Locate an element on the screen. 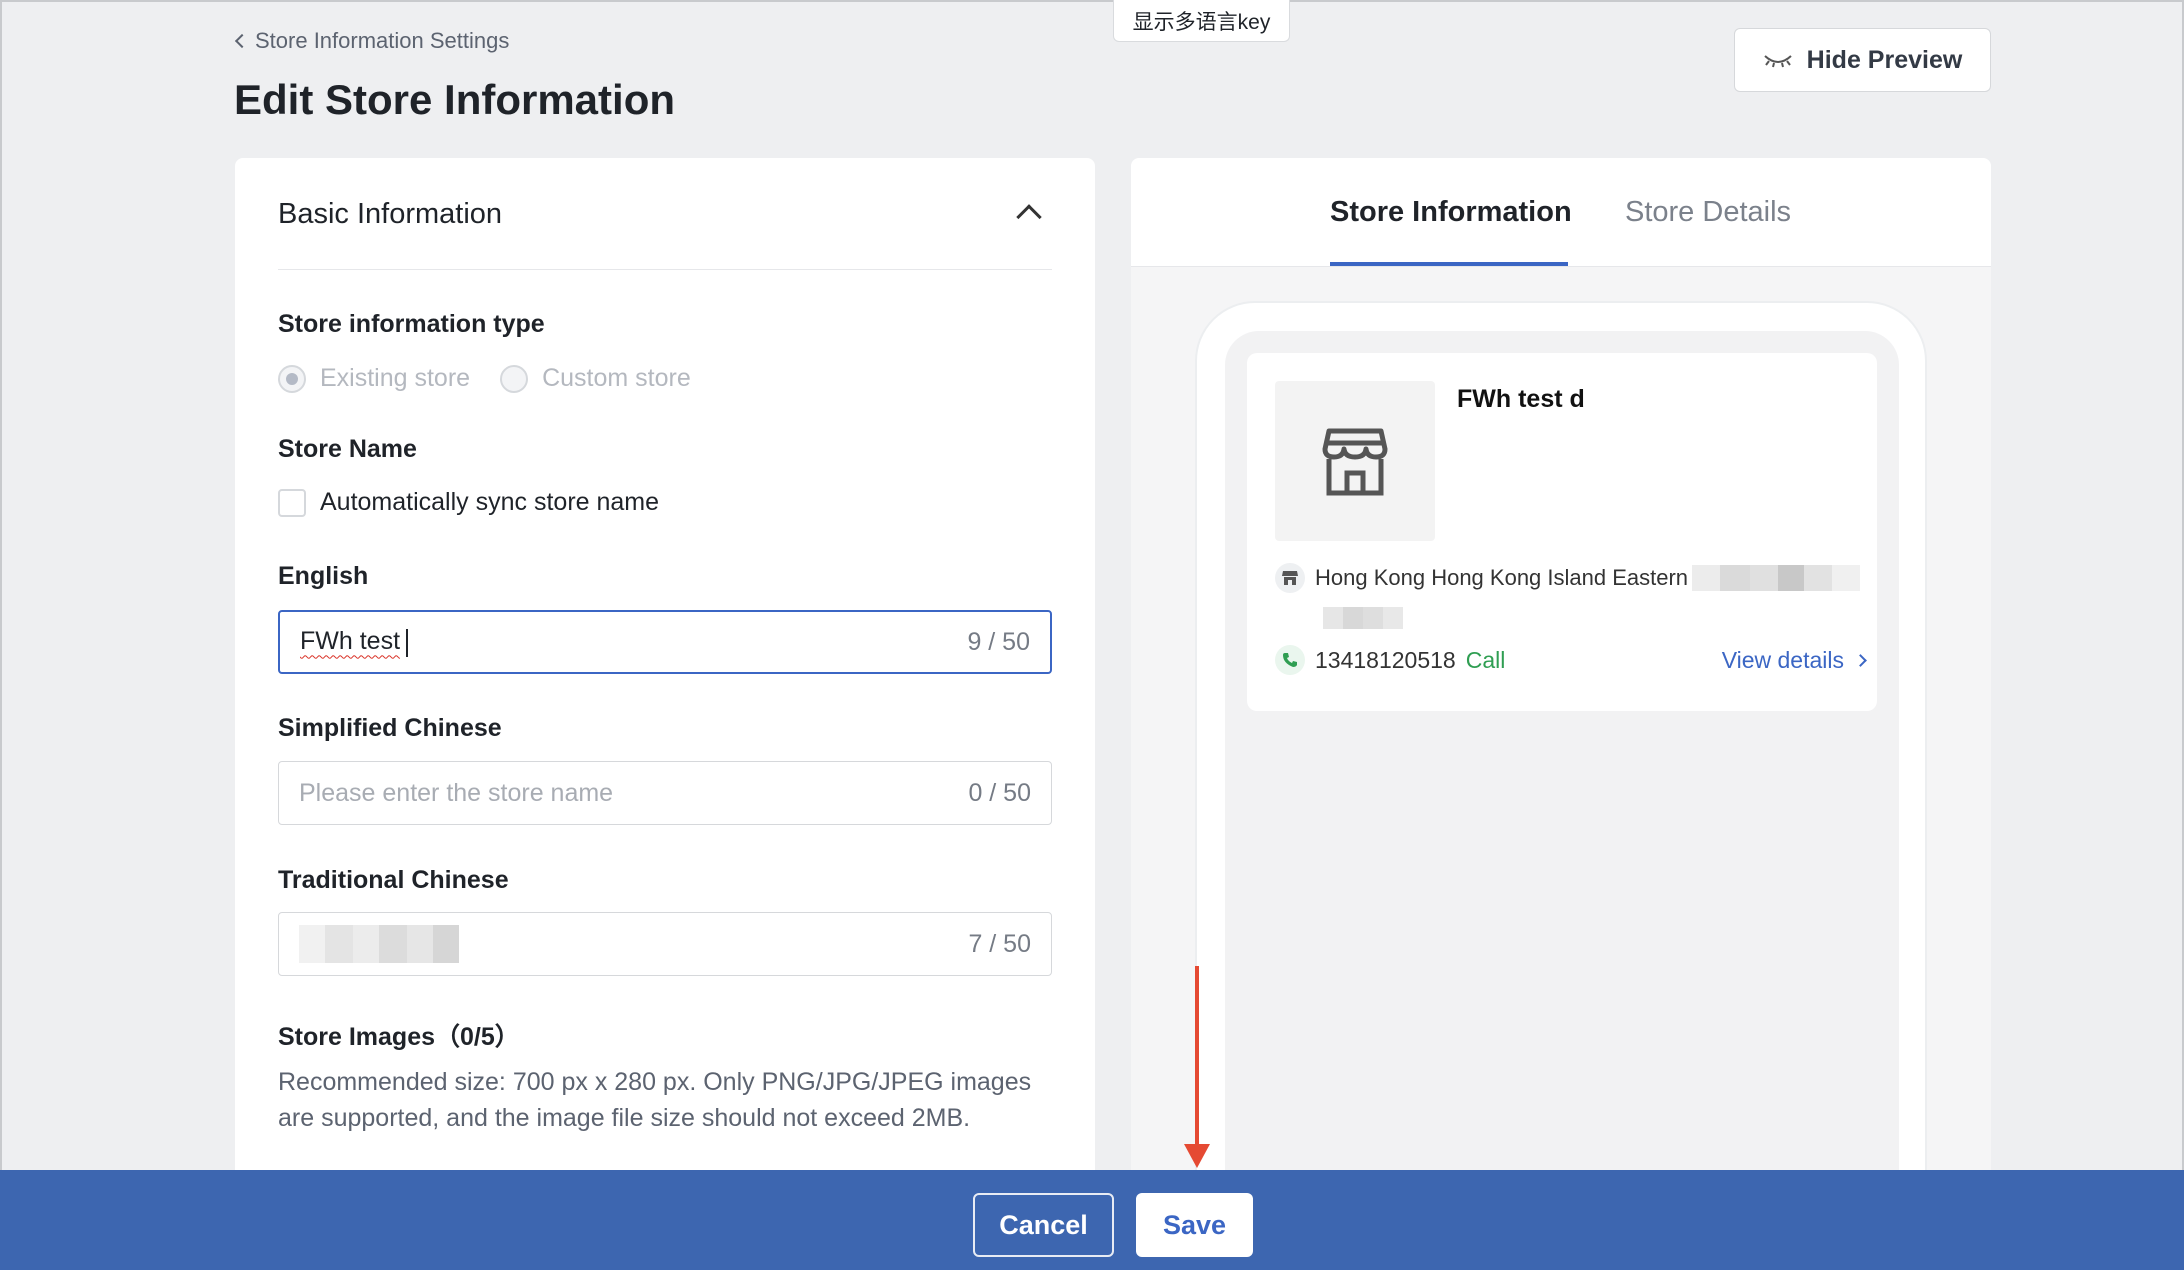 The width and height of the screenshot is (2184, 1270). preview-store-name: FWh test d is located at coordinates (1521, 399).